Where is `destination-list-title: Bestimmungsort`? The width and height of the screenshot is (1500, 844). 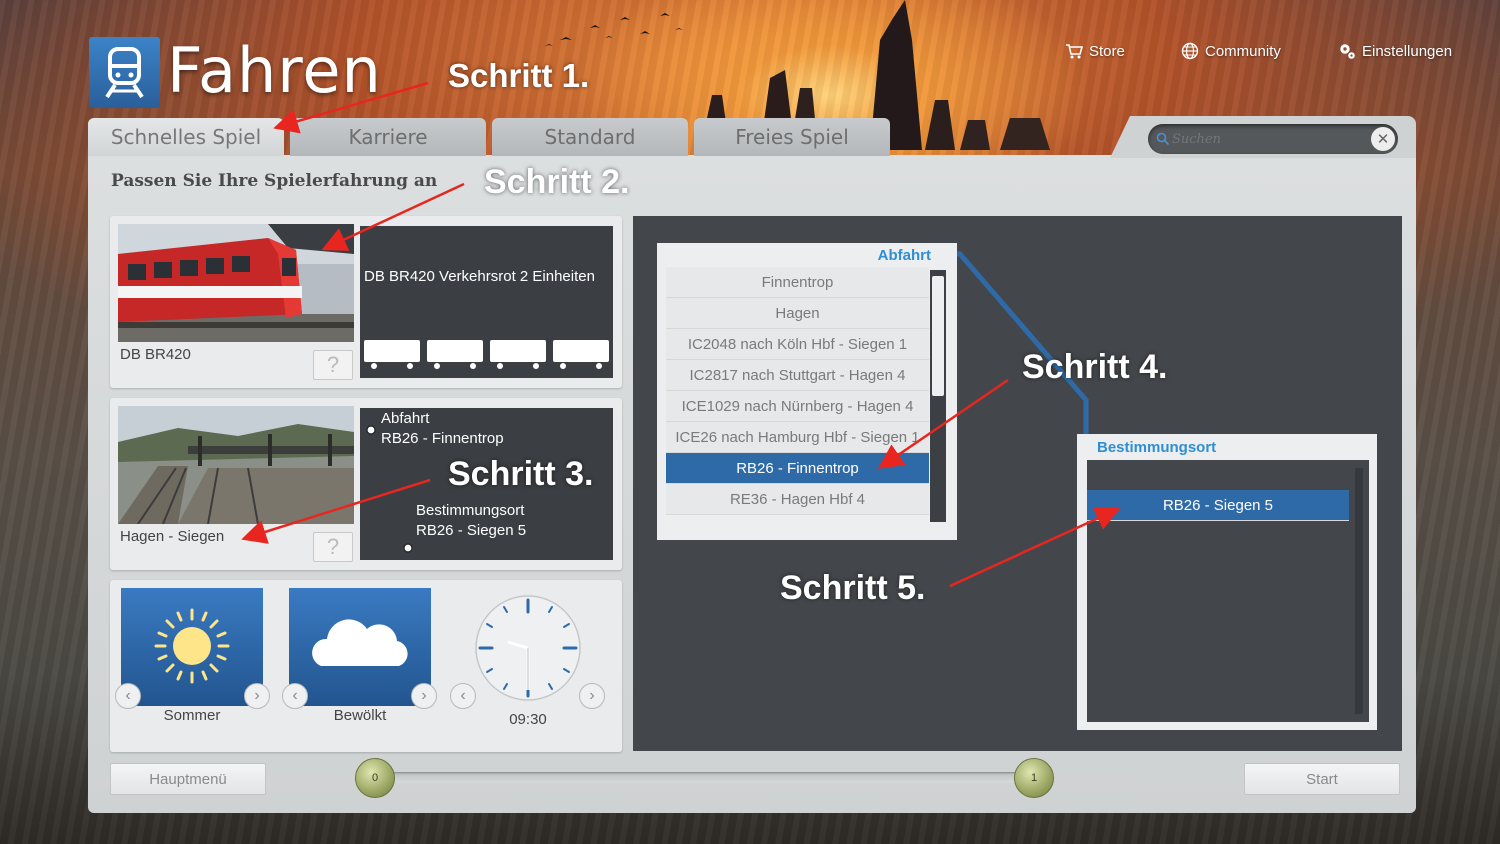
destination-list-title: Bestimmungsort is located at coordinates (1157, 447).